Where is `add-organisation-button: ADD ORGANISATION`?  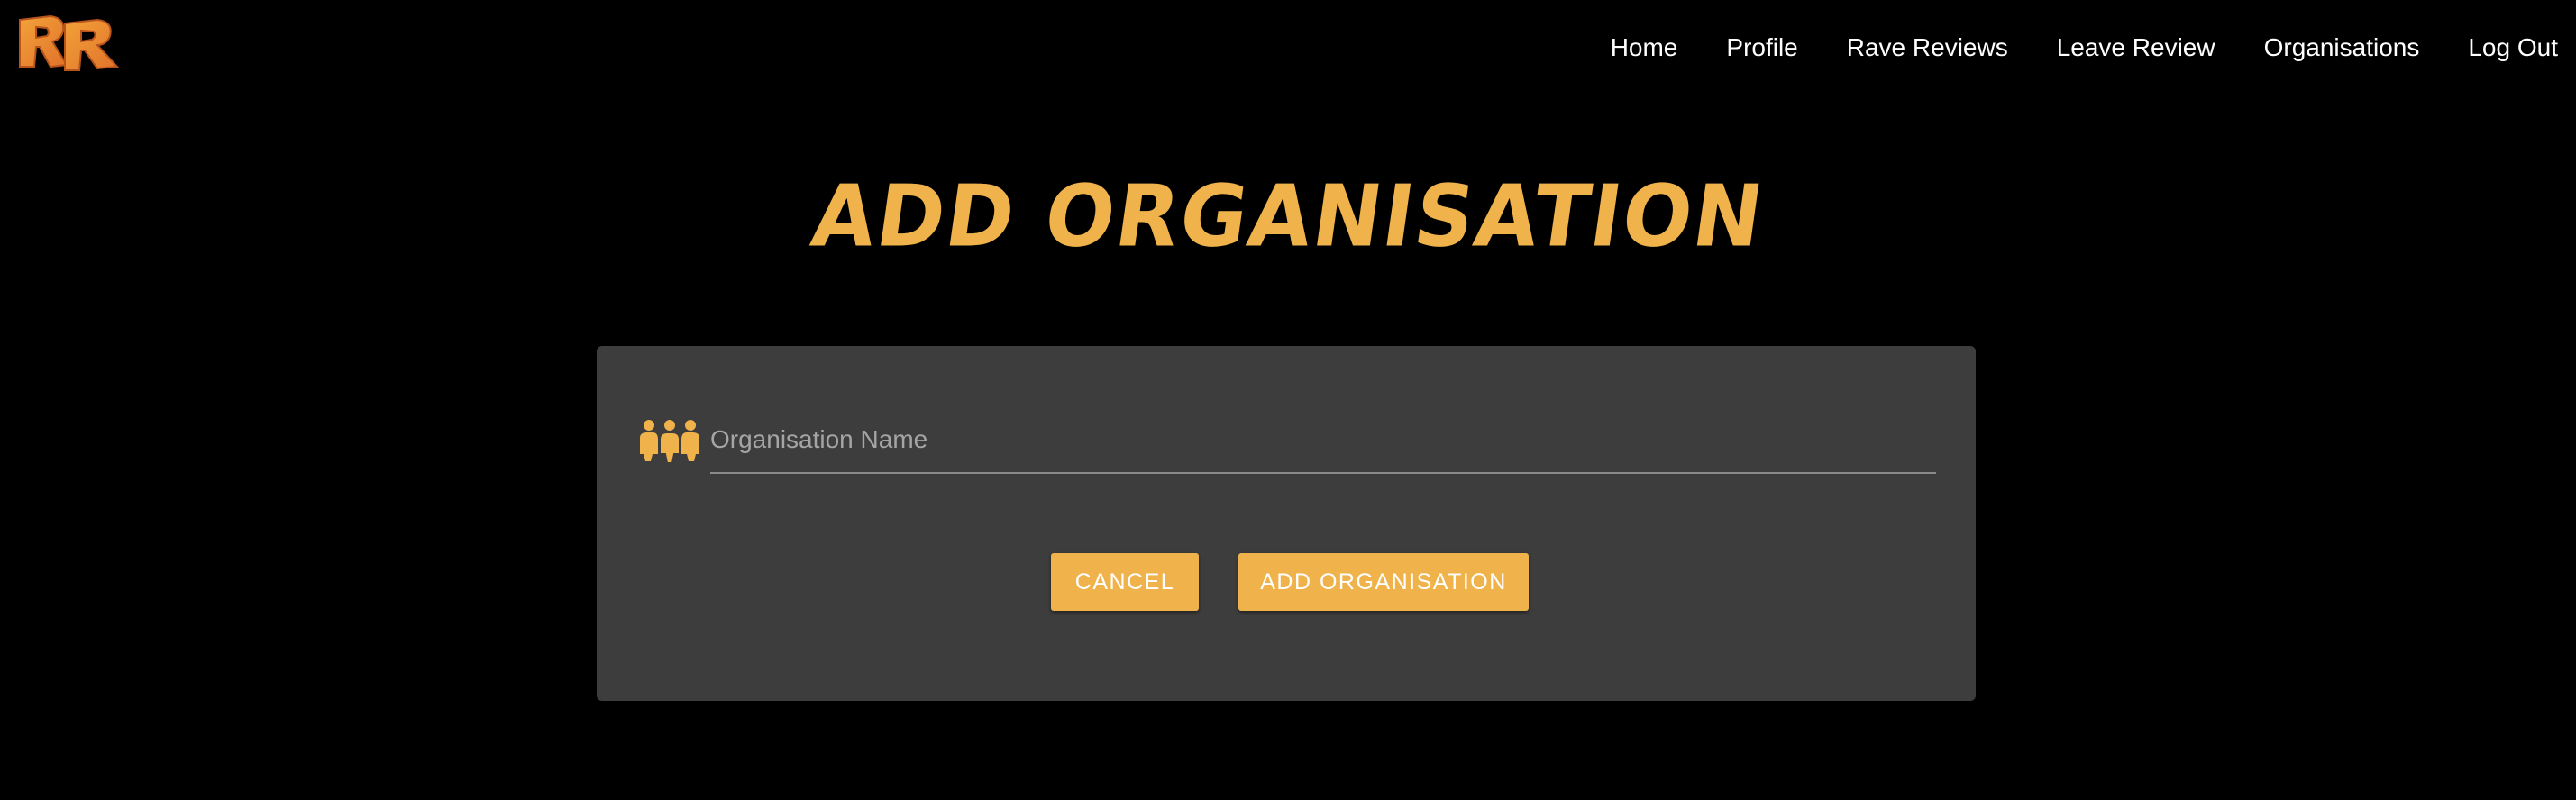 add-organisation-button: ADD ORGANISATION is located at coordinates (1383, 582).